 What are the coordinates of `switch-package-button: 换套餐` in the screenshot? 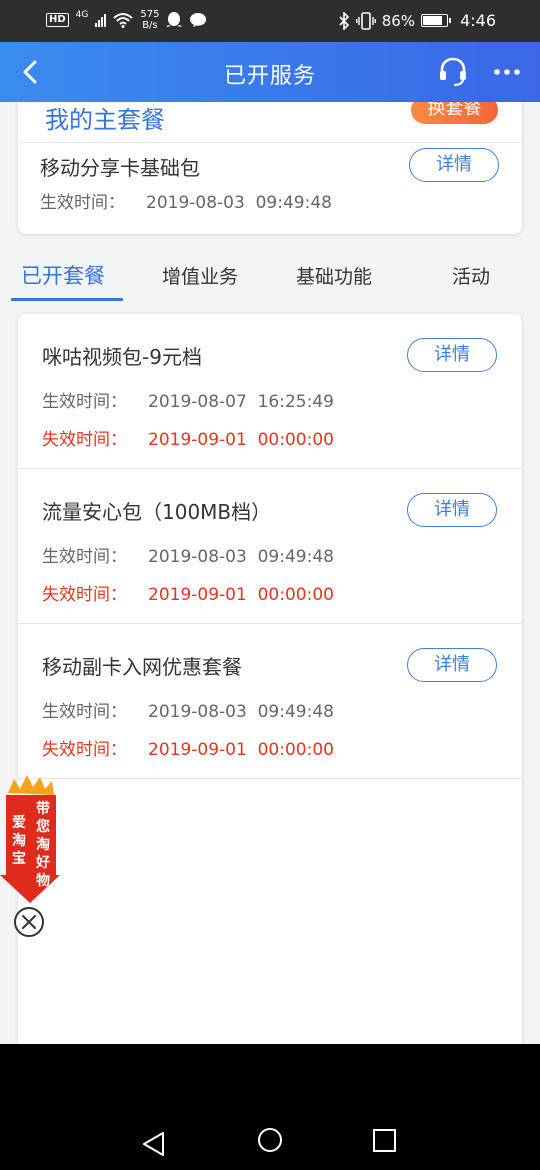 It's located at (454, 113).